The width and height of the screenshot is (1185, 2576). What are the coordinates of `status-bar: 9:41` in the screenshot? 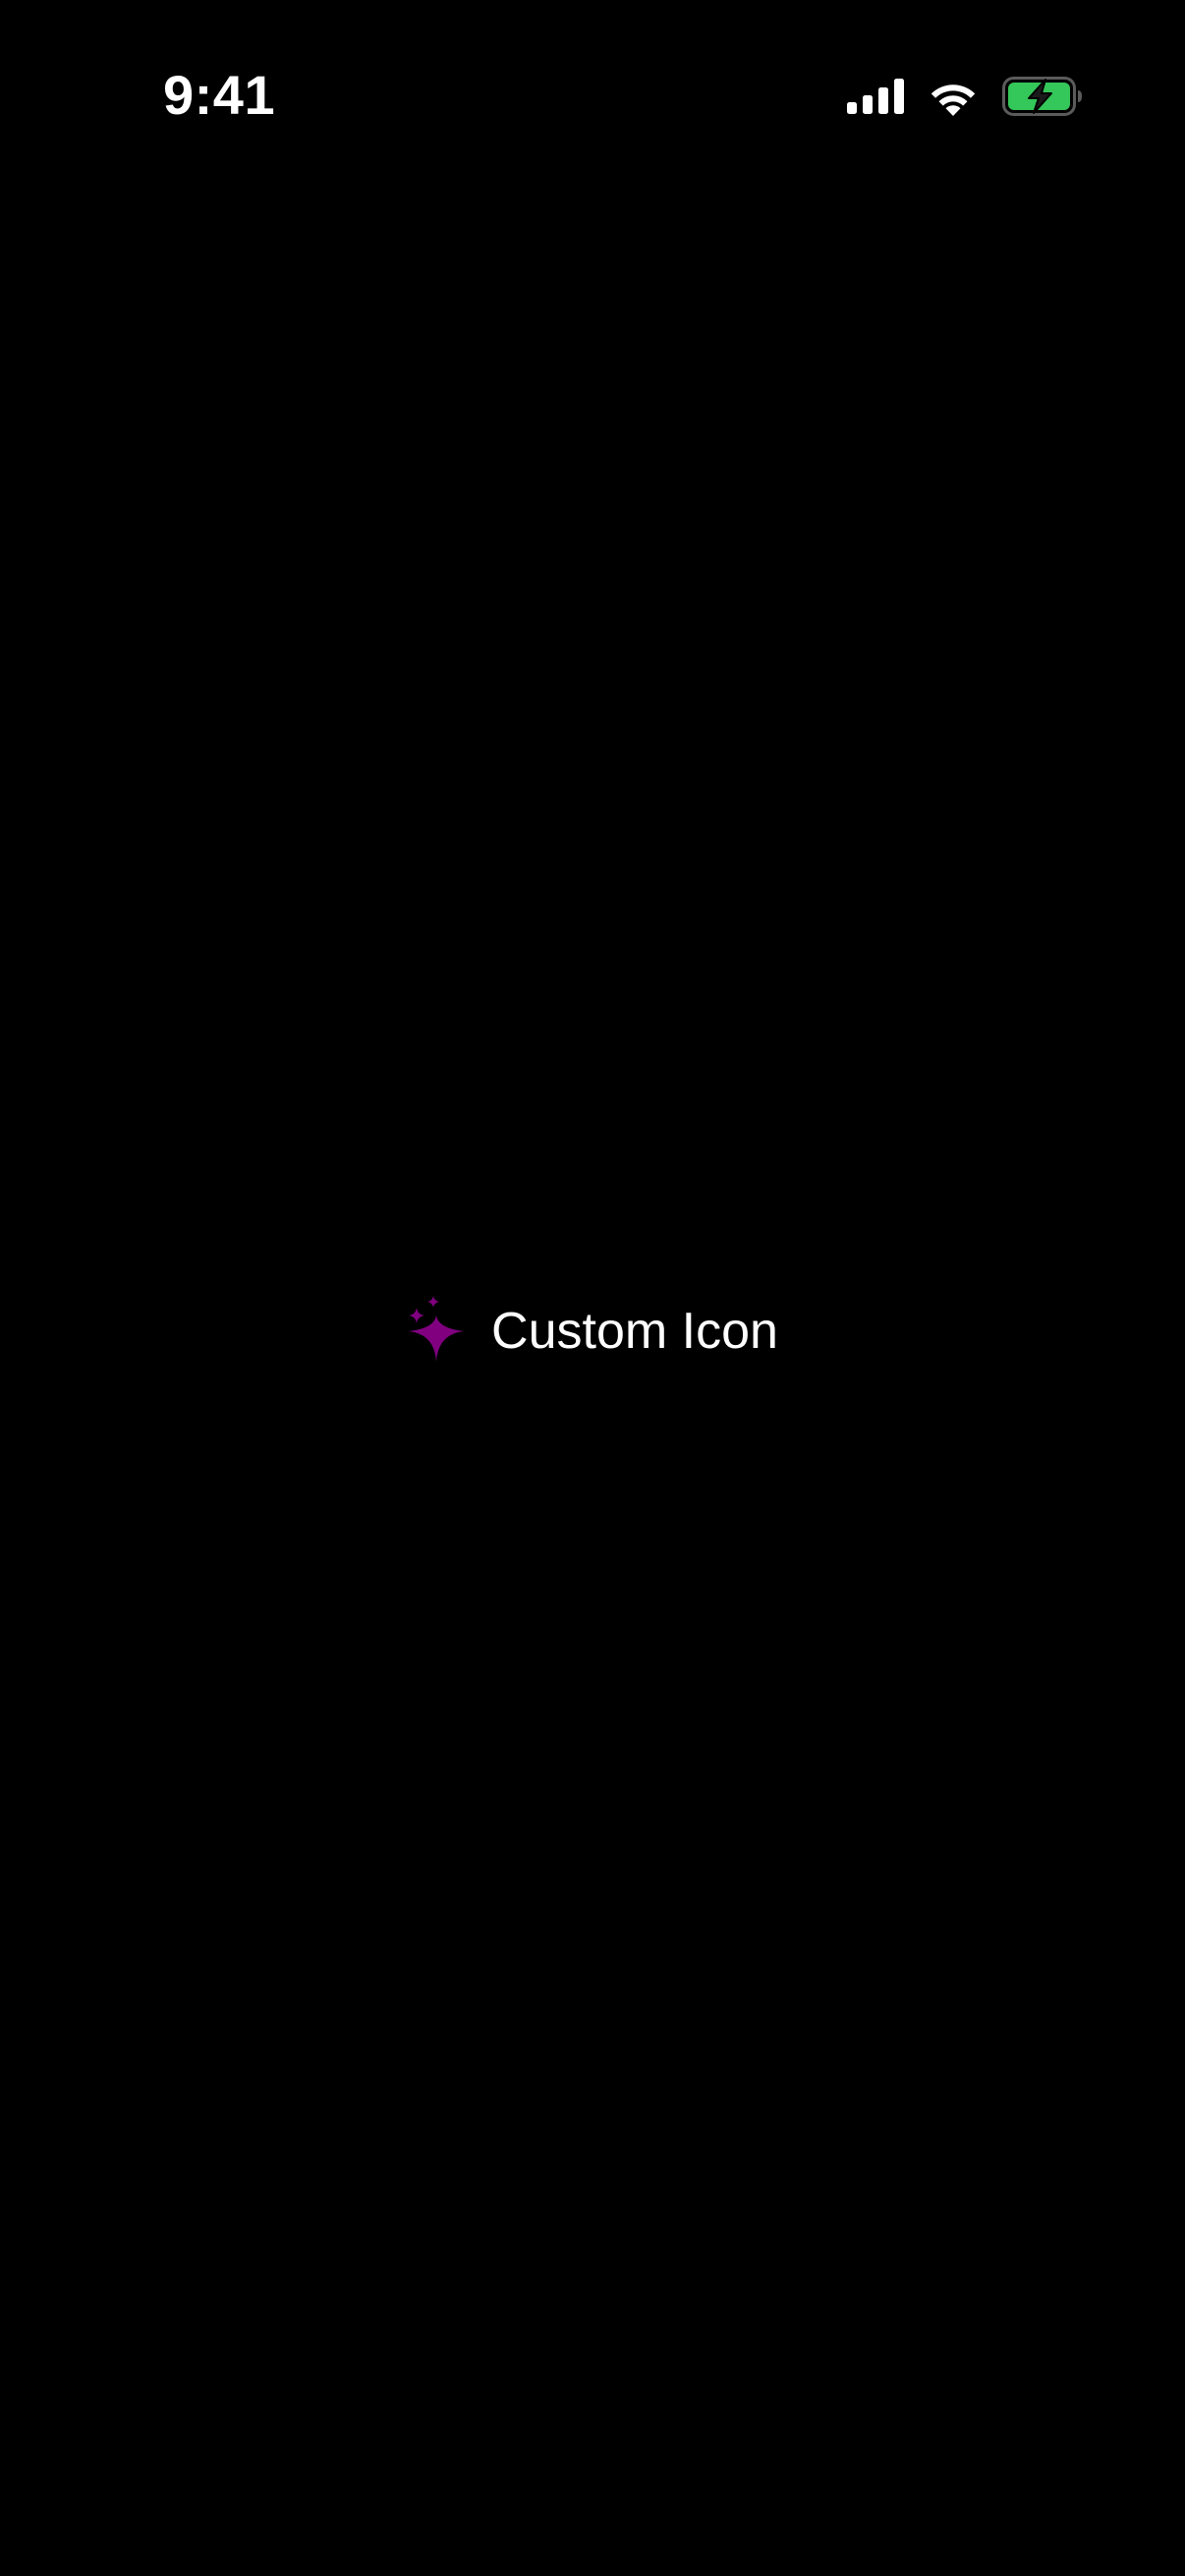 It's located at (592, 93).